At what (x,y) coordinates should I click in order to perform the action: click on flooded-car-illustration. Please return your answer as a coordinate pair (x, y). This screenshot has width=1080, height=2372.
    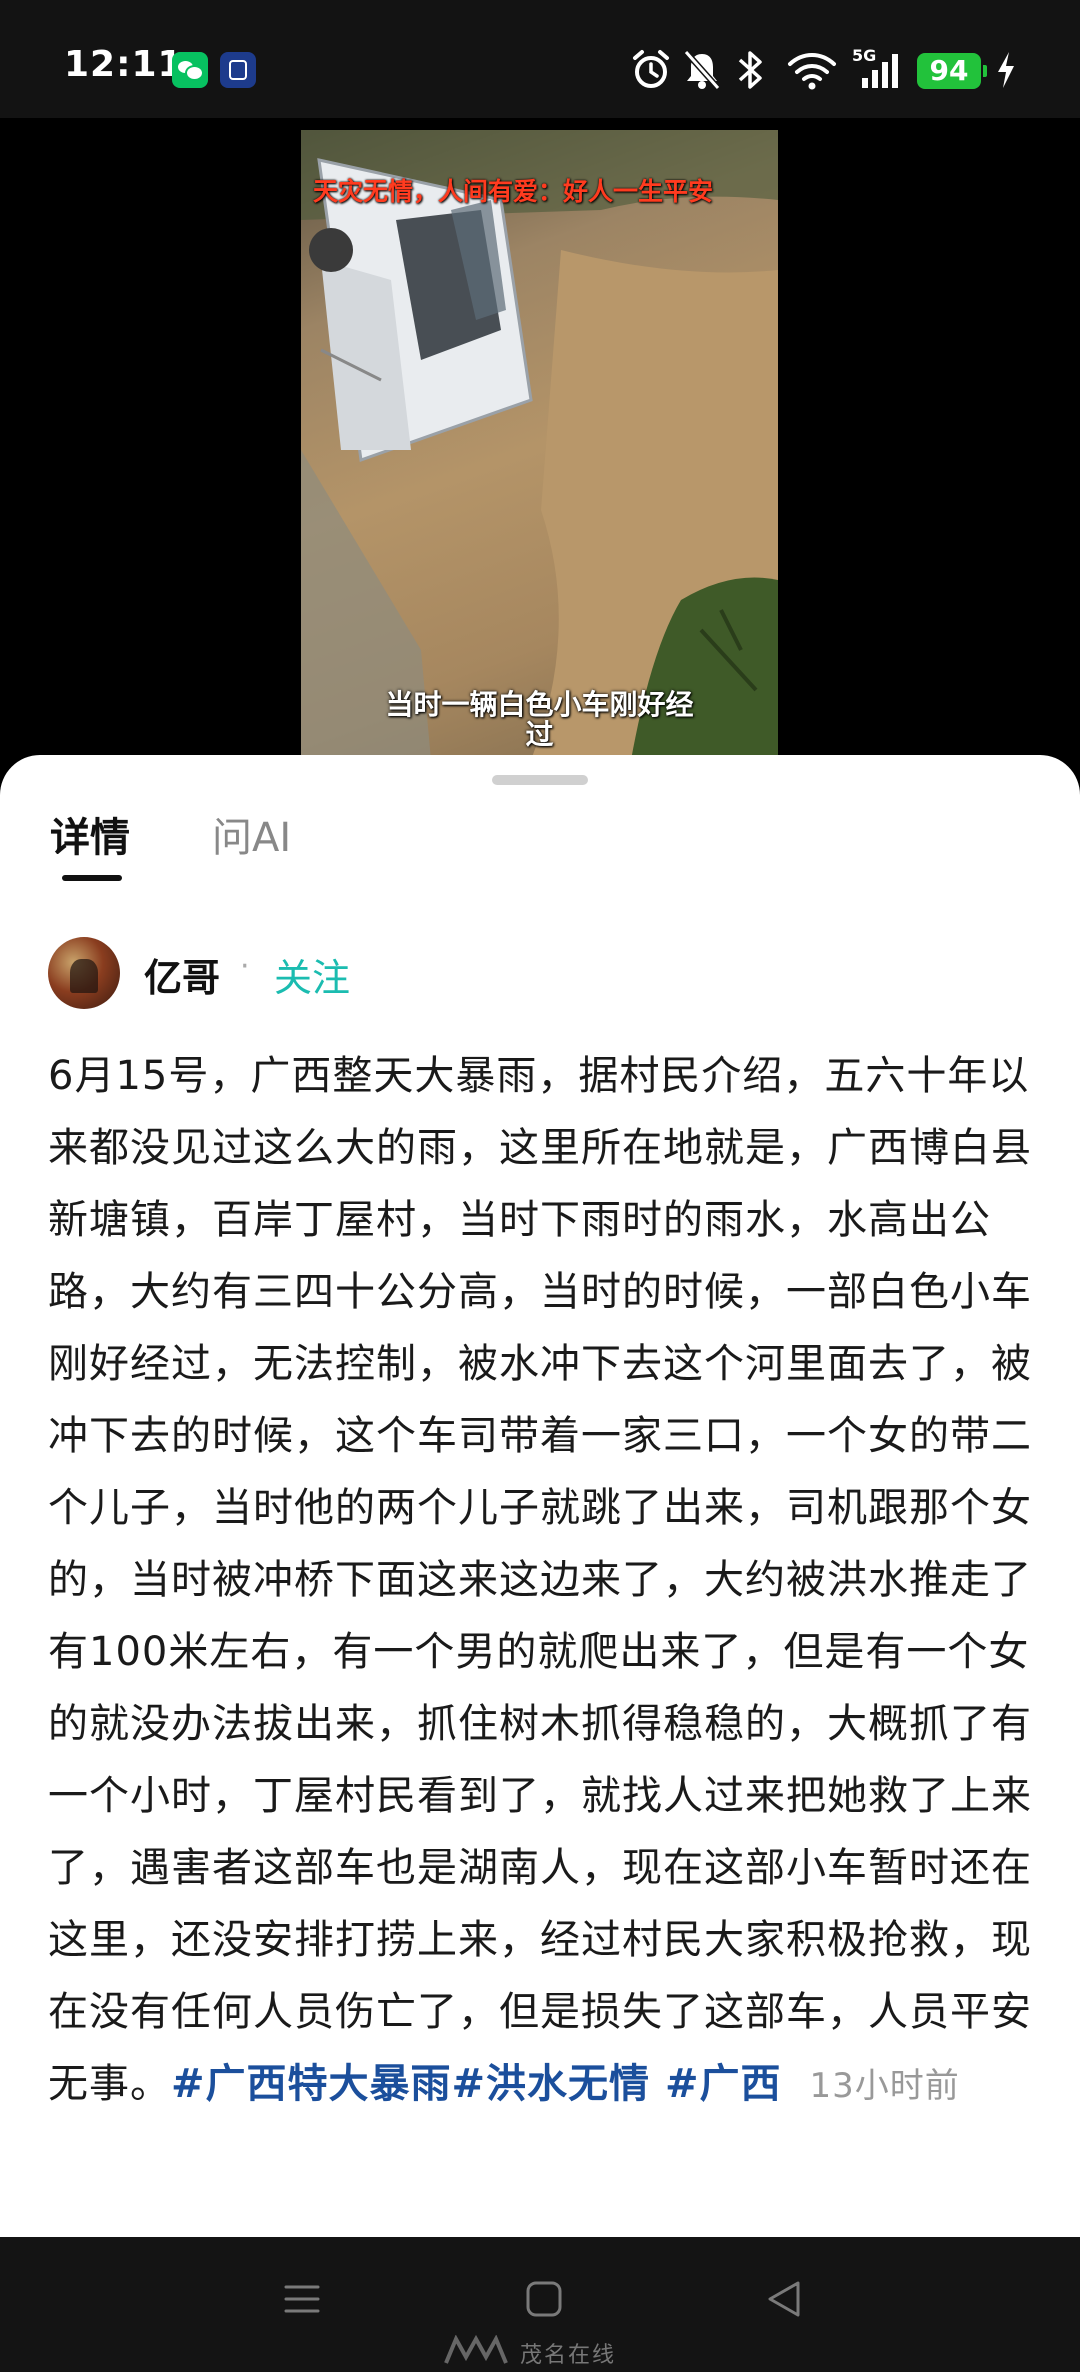
    Looking at the image, I should click on (539, 445).